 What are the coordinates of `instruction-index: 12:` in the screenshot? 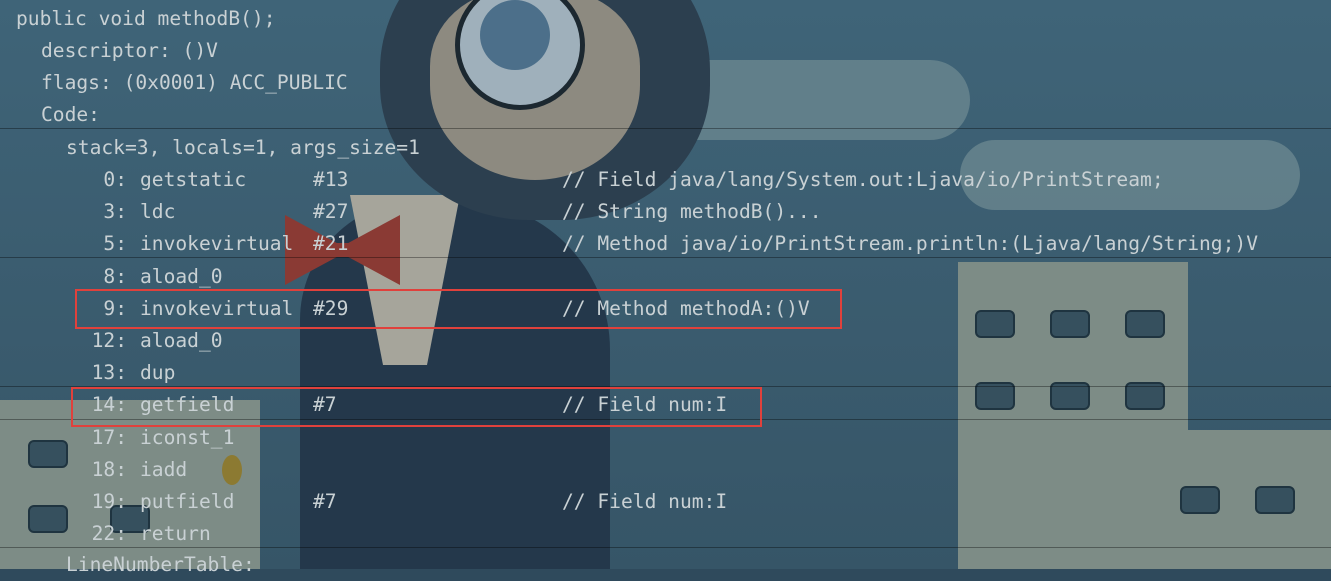 It's located at (109, 340).